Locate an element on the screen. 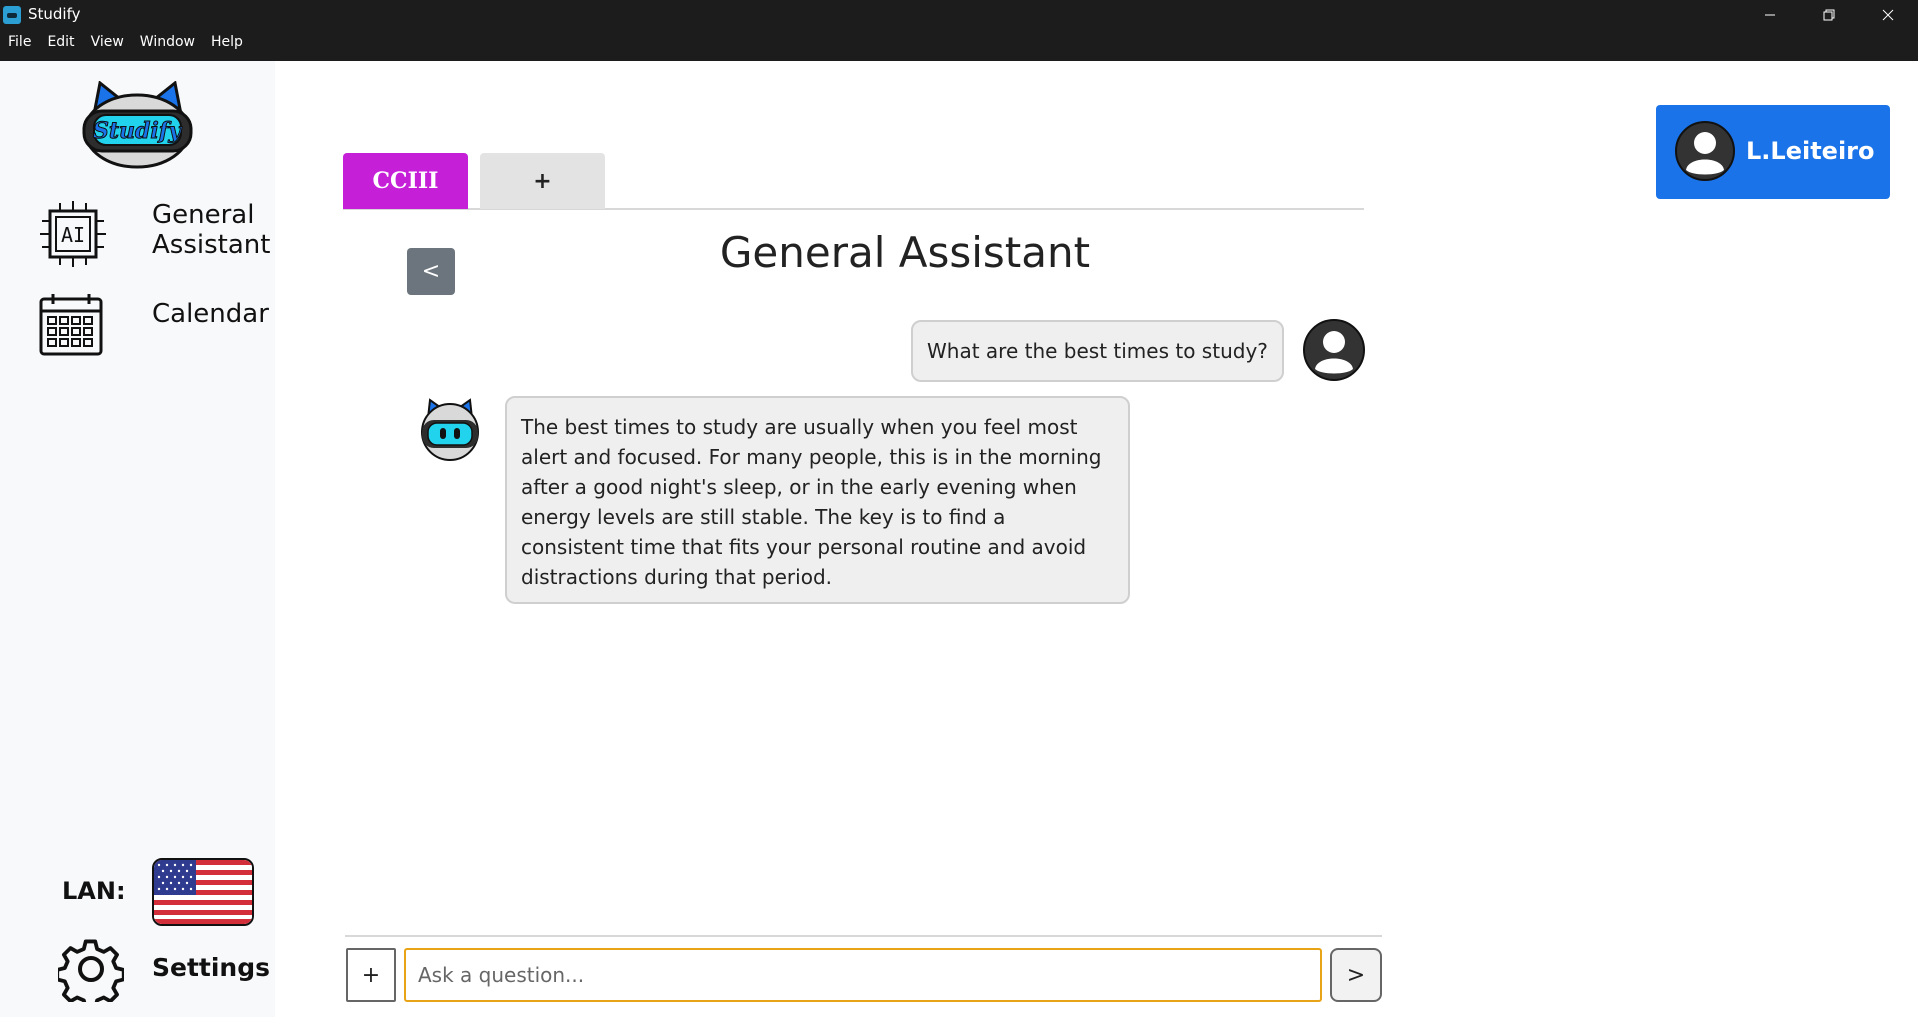  sidebar-item-calendar: Calendar is located at coordinates (155, 324).